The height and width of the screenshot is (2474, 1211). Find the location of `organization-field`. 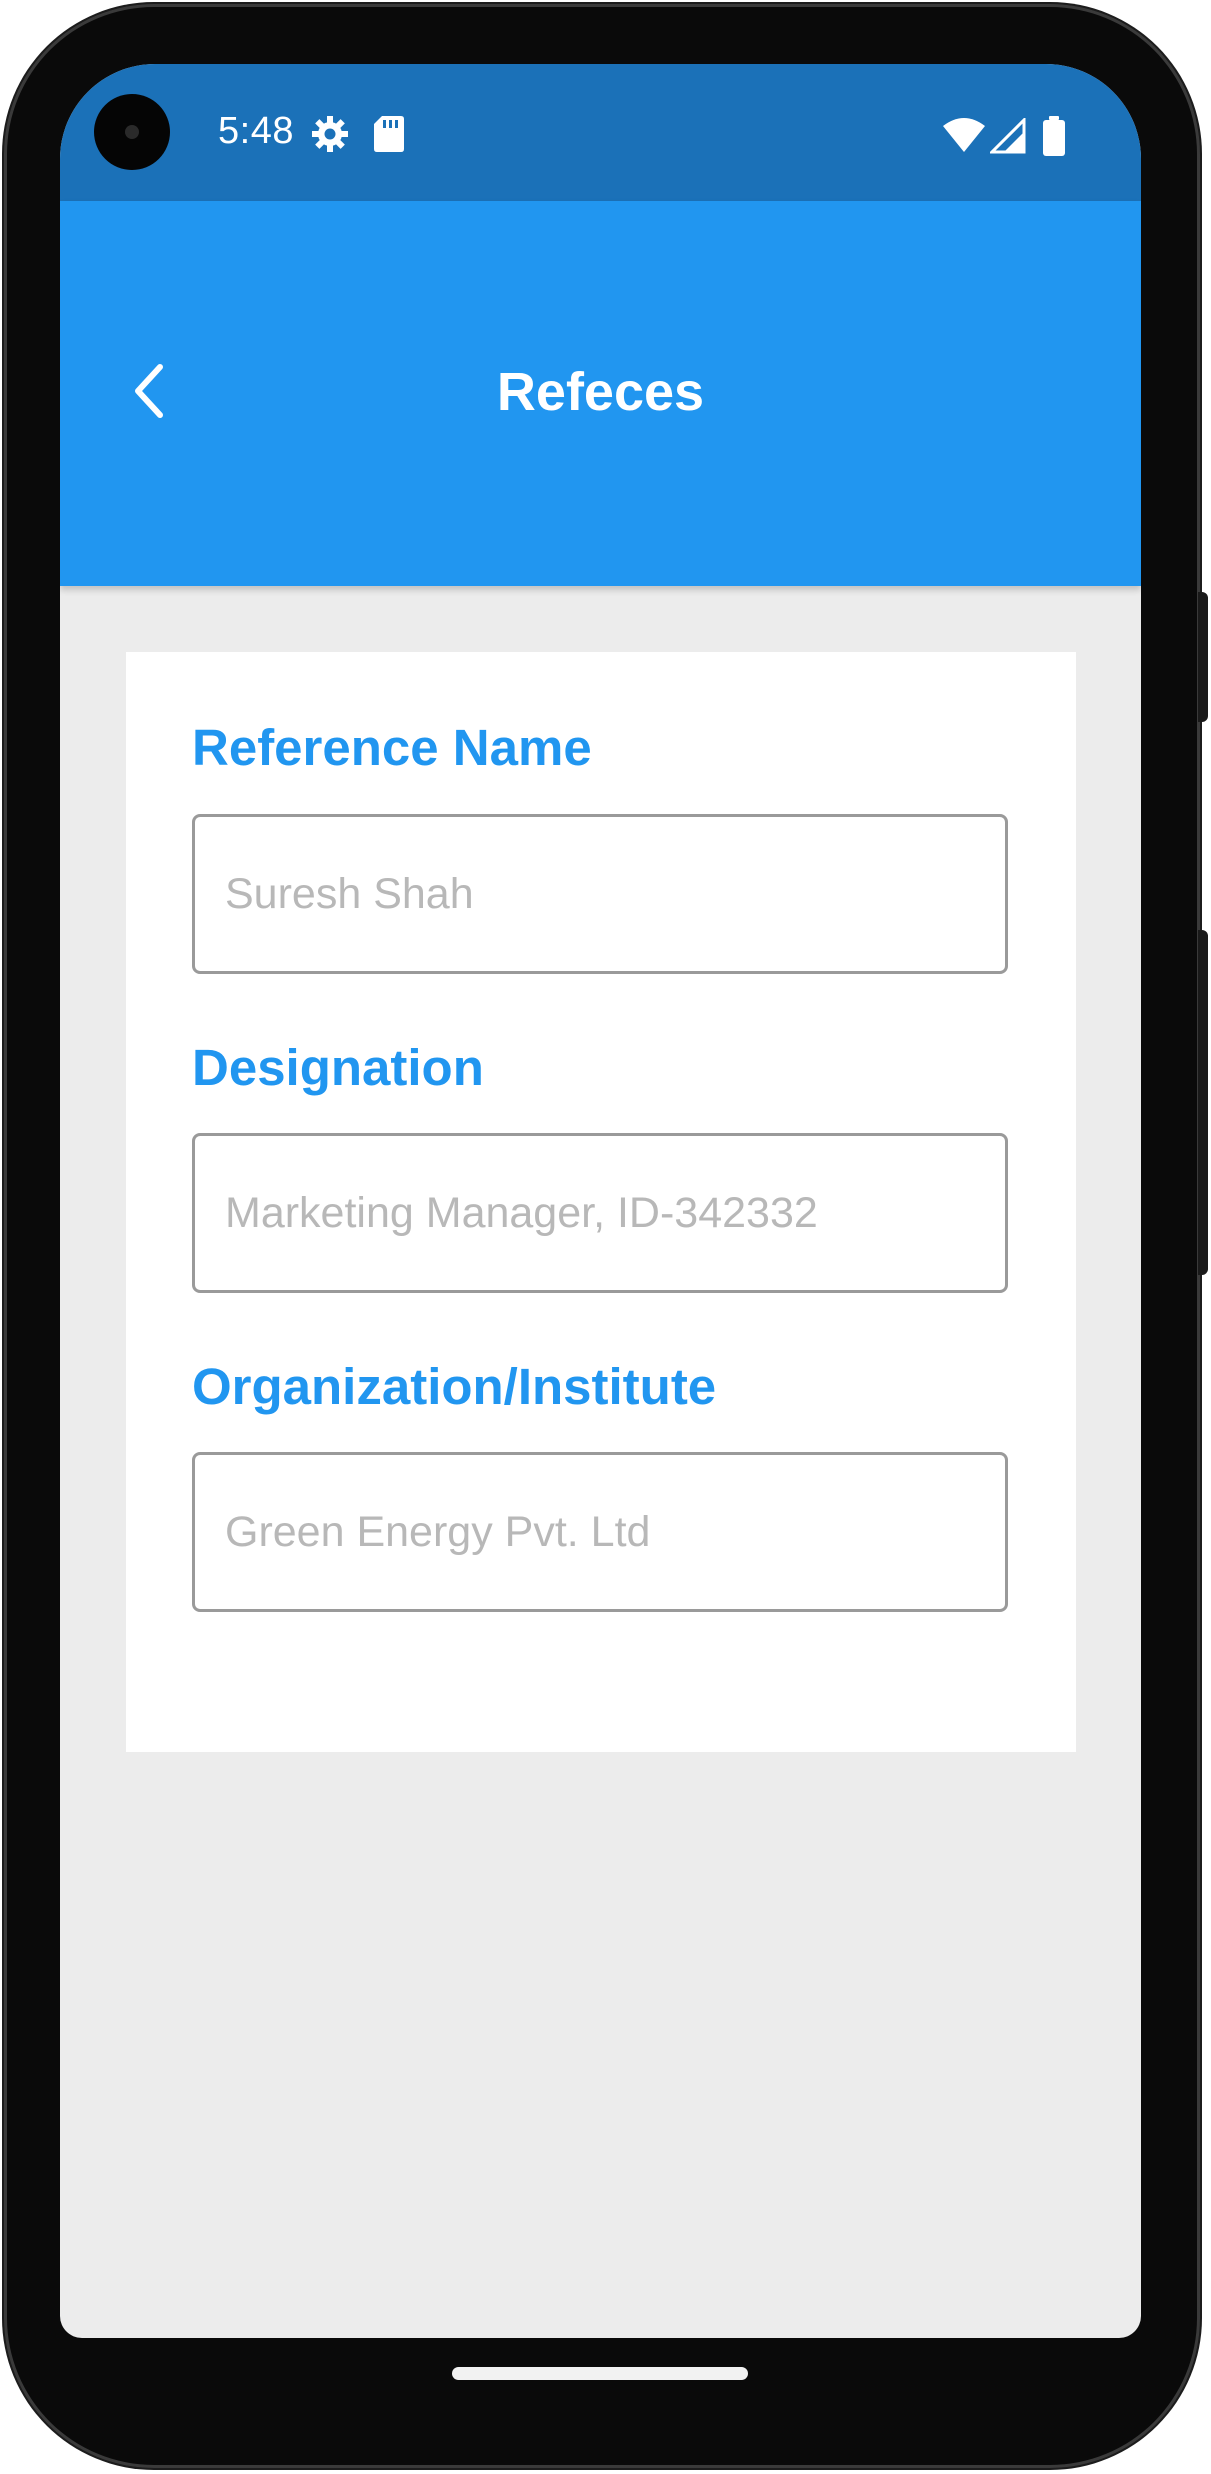

organization-field is located at coordinates (600, 1532).